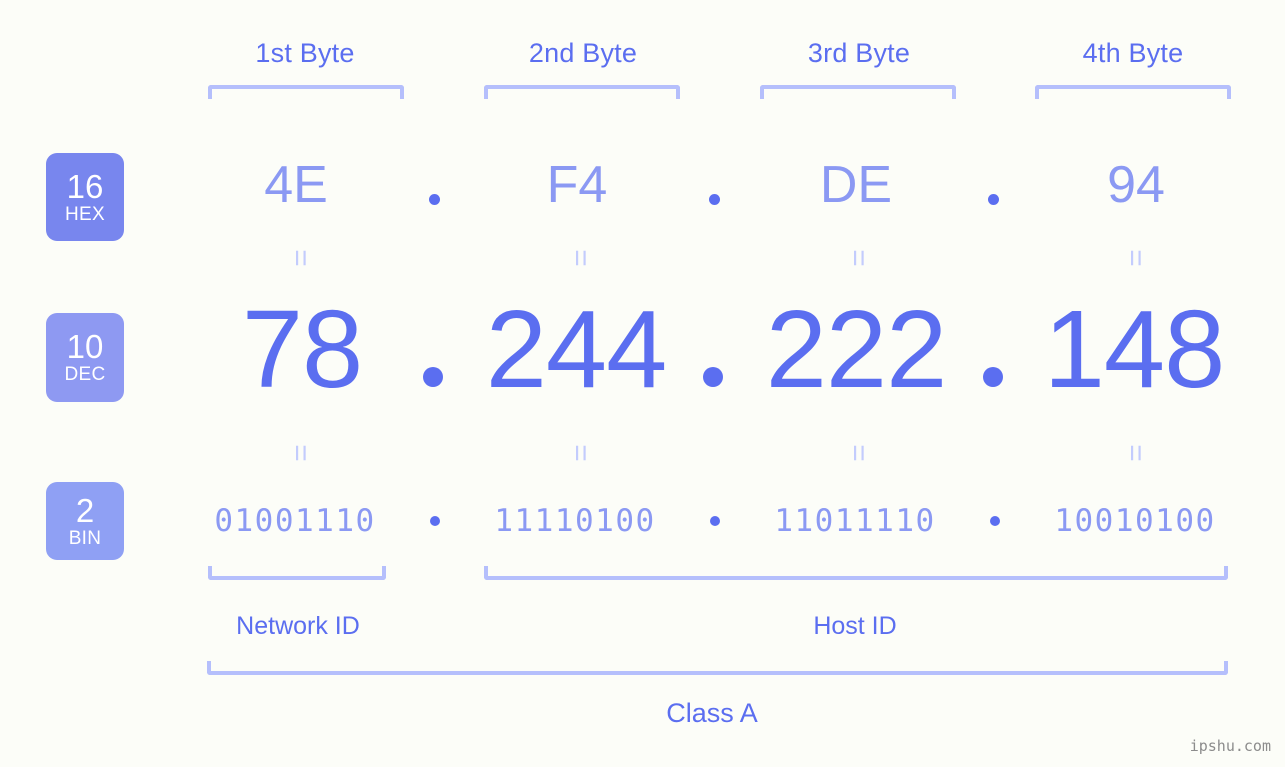 Image resolution: width=1285 pixels, height=767 pixels. What do you see at coordinates (300, 453) in the screenshot?
I see `equals-sign-dec-bin-1: =` at bounding box center [300, 453].